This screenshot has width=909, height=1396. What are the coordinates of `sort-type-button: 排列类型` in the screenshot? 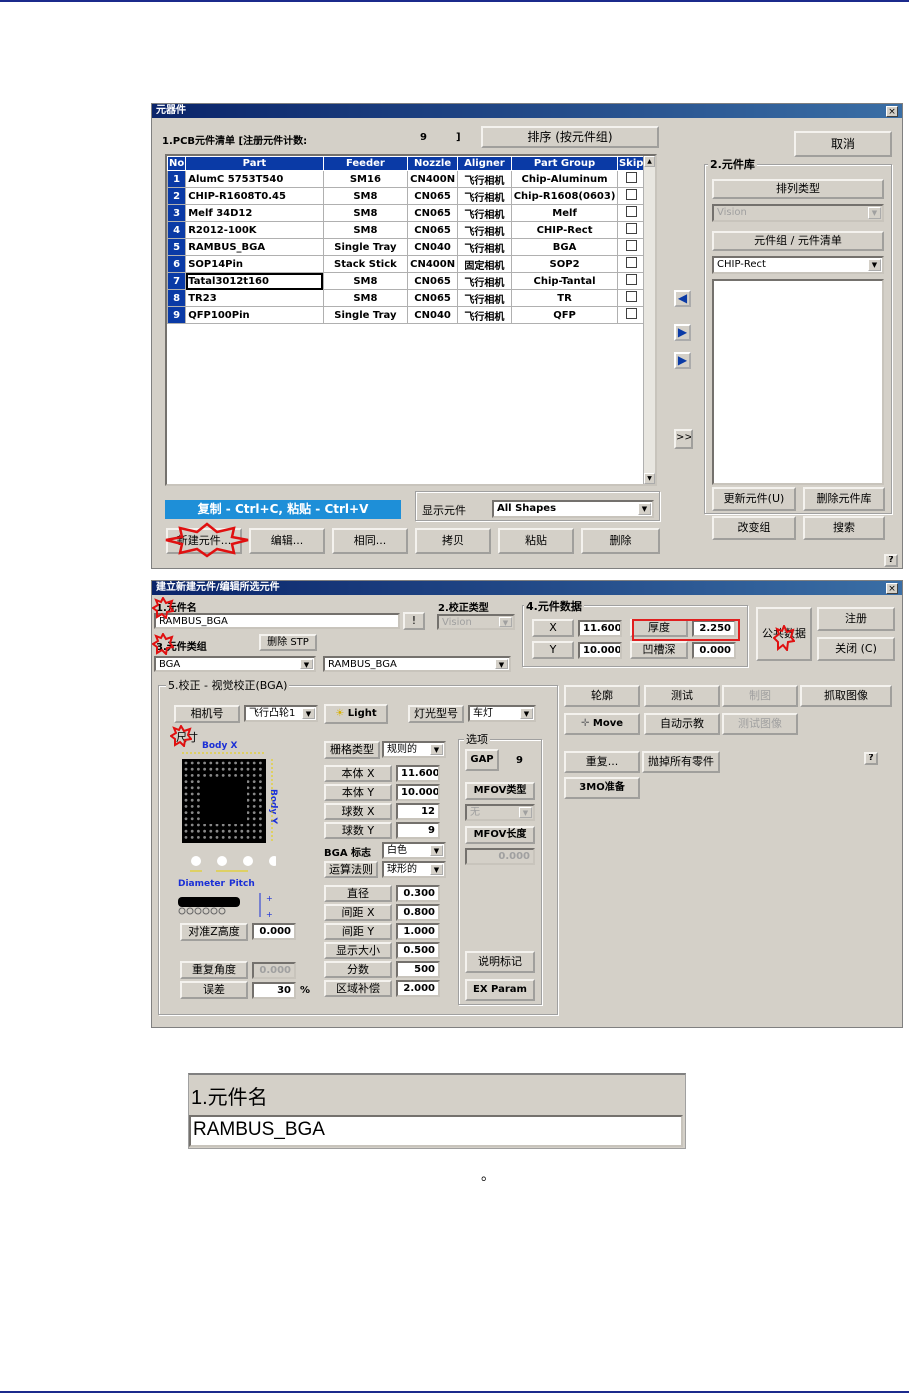 It's located at (798, 189).